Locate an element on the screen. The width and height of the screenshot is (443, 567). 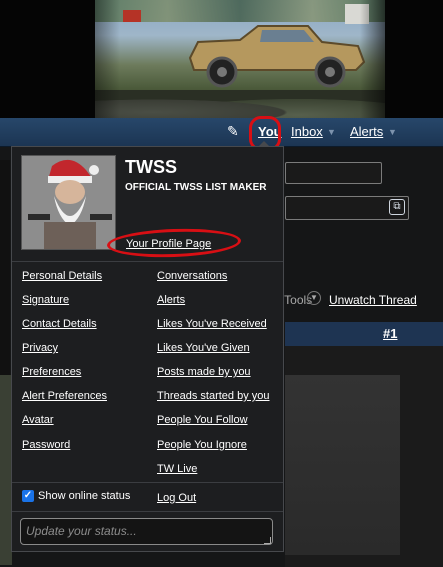
show-online-status-label: Show online status is located at coordinates (84, 496).